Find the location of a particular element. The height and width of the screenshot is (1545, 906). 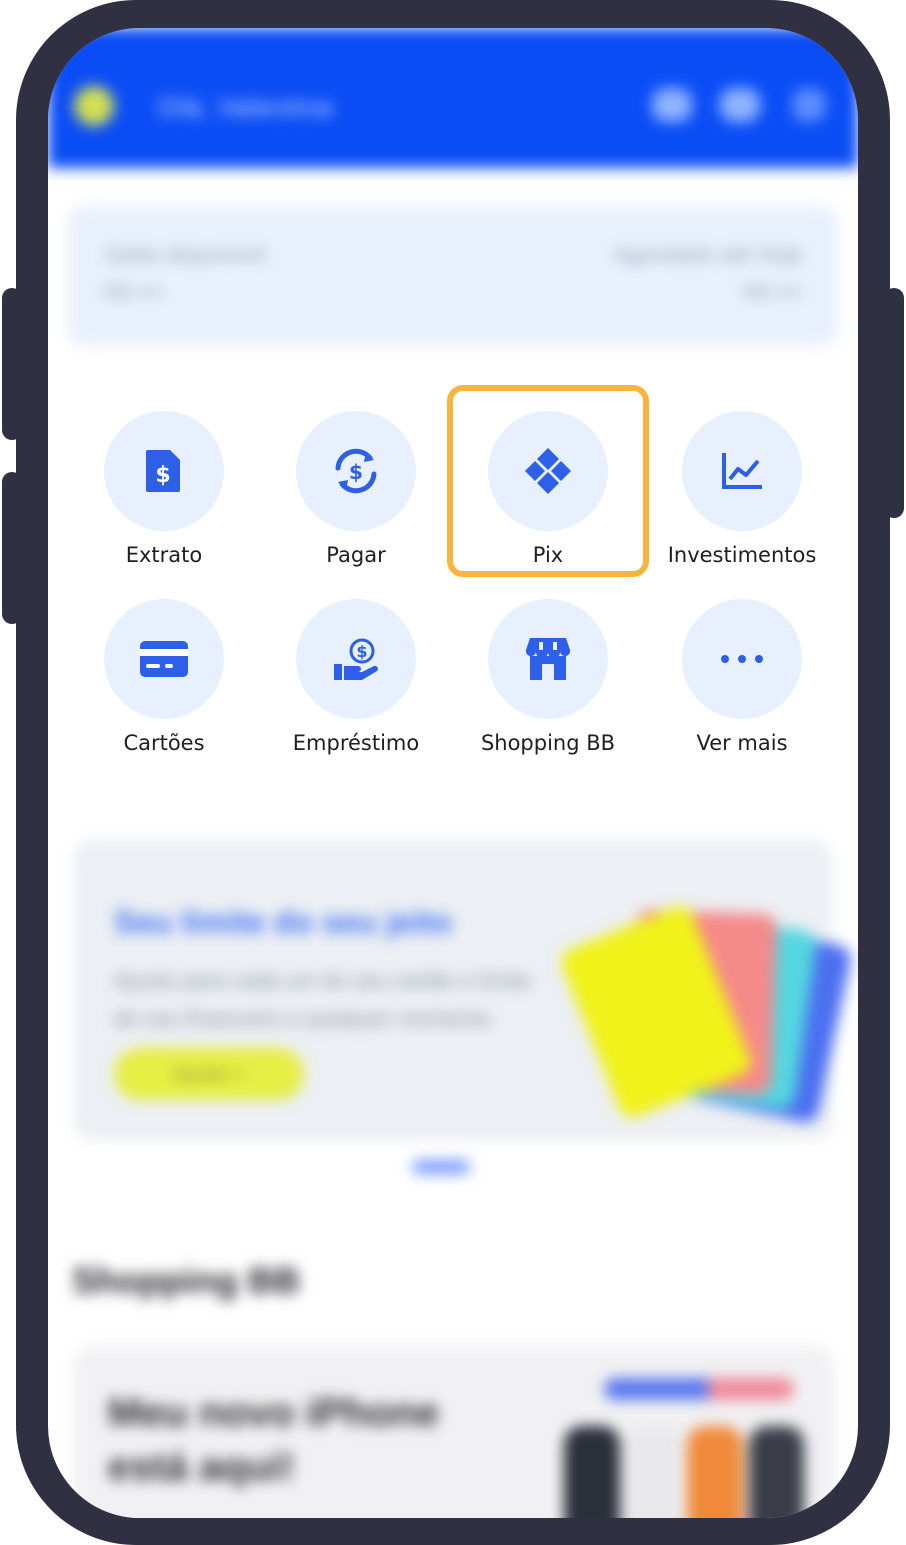

eye-icon is located at coordinates (672, 105).